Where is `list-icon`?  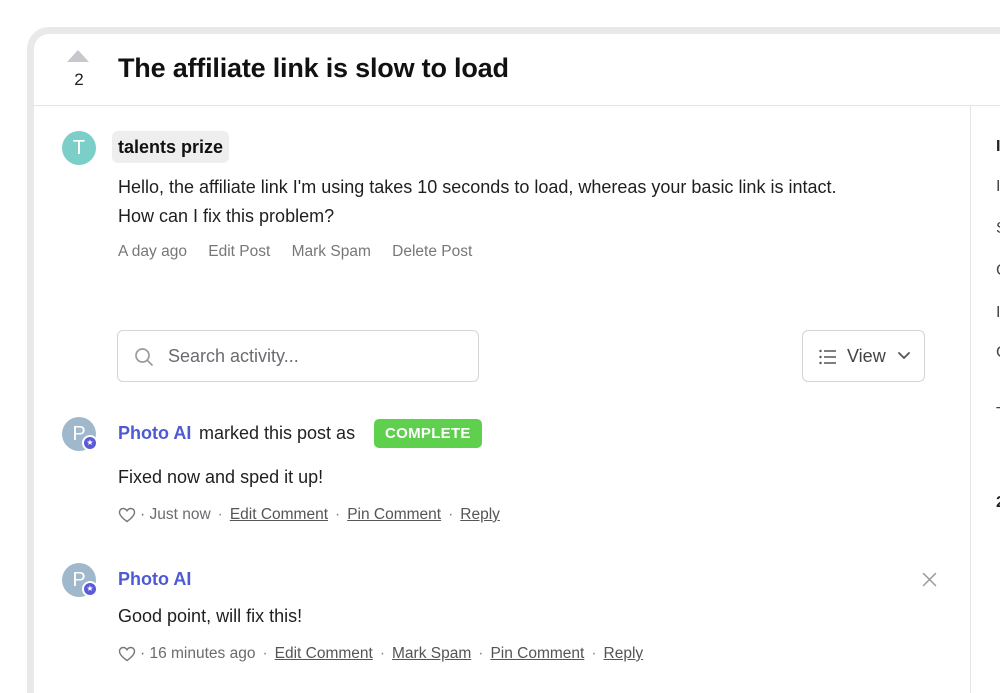 list-icon is located at coordinates (827, 357).